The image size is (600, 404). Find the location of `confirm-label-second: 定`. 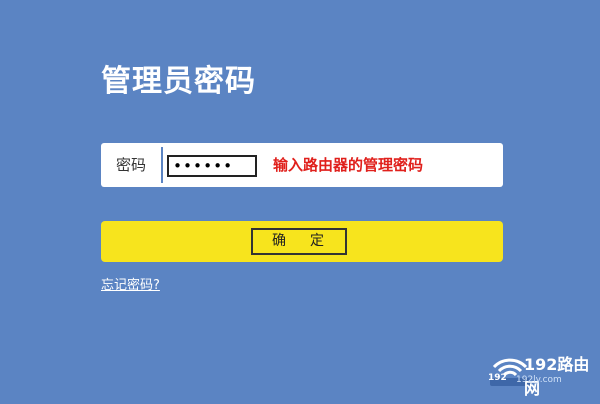

confirm-label-second: 定 is located at coordinates (318, 241).